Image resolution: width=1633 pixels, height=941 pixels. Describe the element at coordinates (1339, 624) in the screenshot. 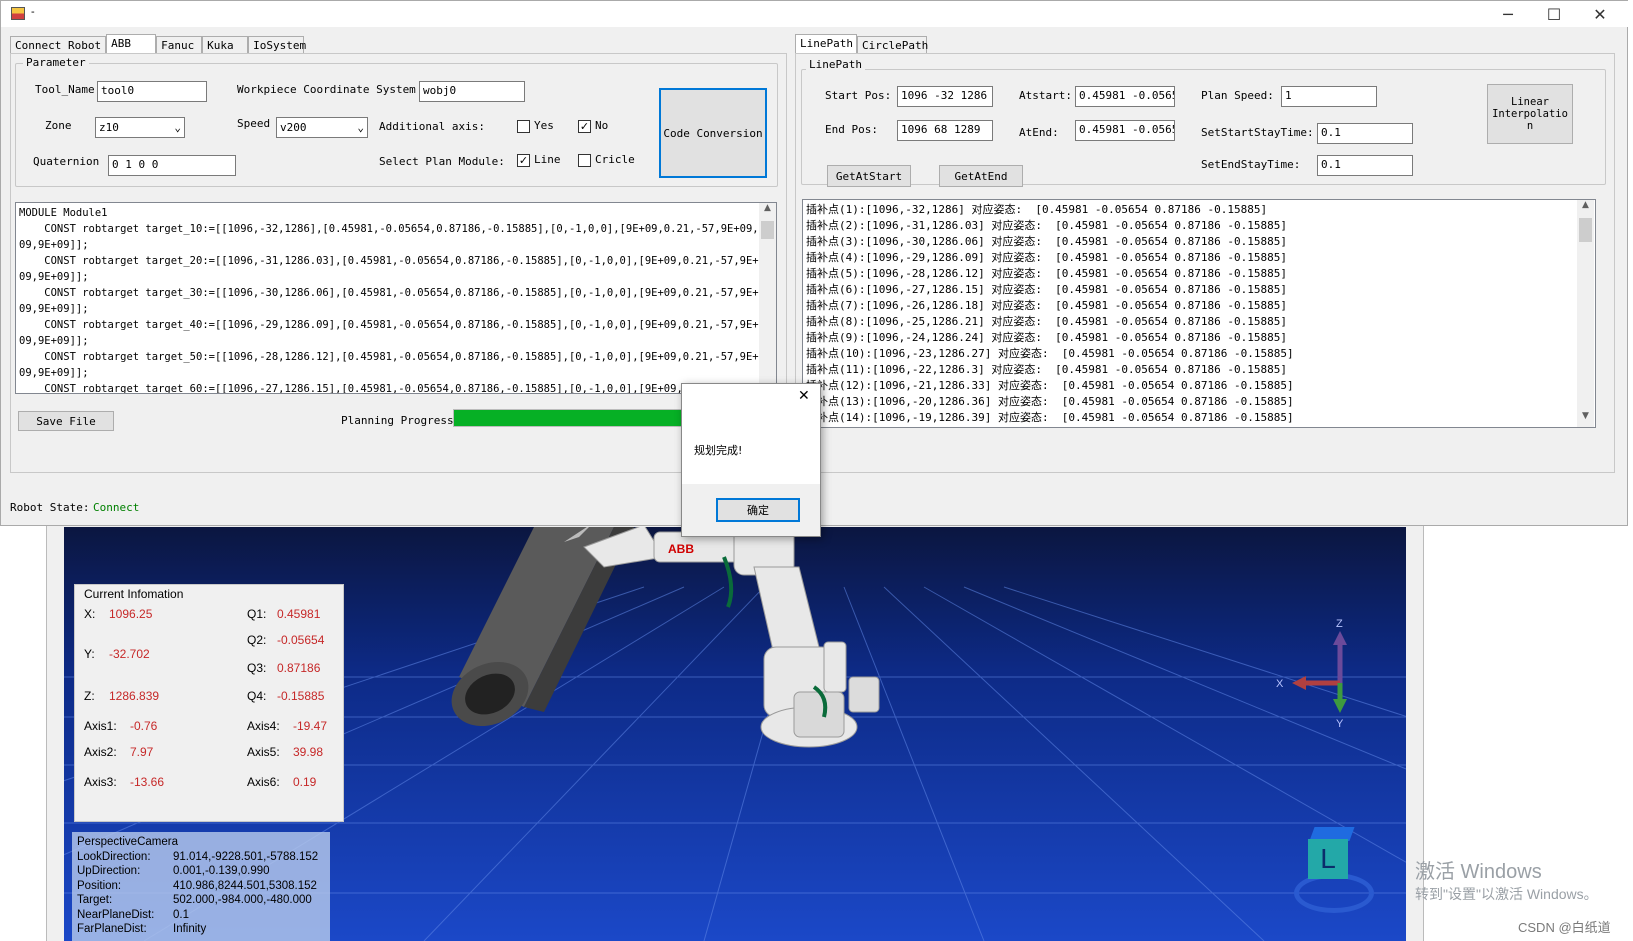

I see `axis-z-label: Z` at that location.